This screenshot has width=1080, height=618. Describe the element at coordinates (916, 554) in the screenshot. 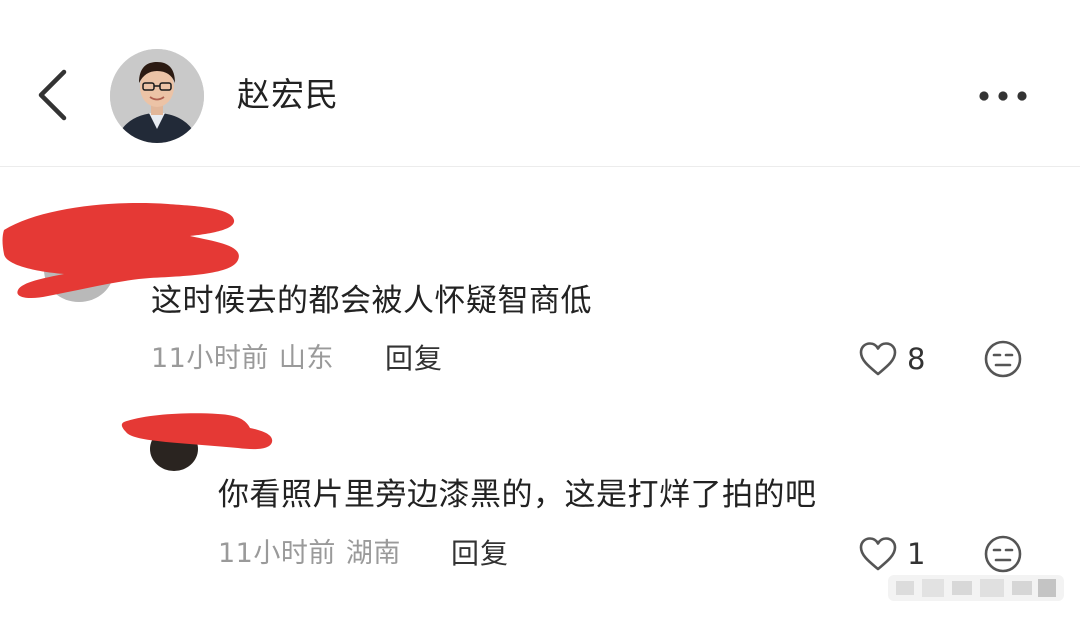

I see `like-count: 1` at that location.